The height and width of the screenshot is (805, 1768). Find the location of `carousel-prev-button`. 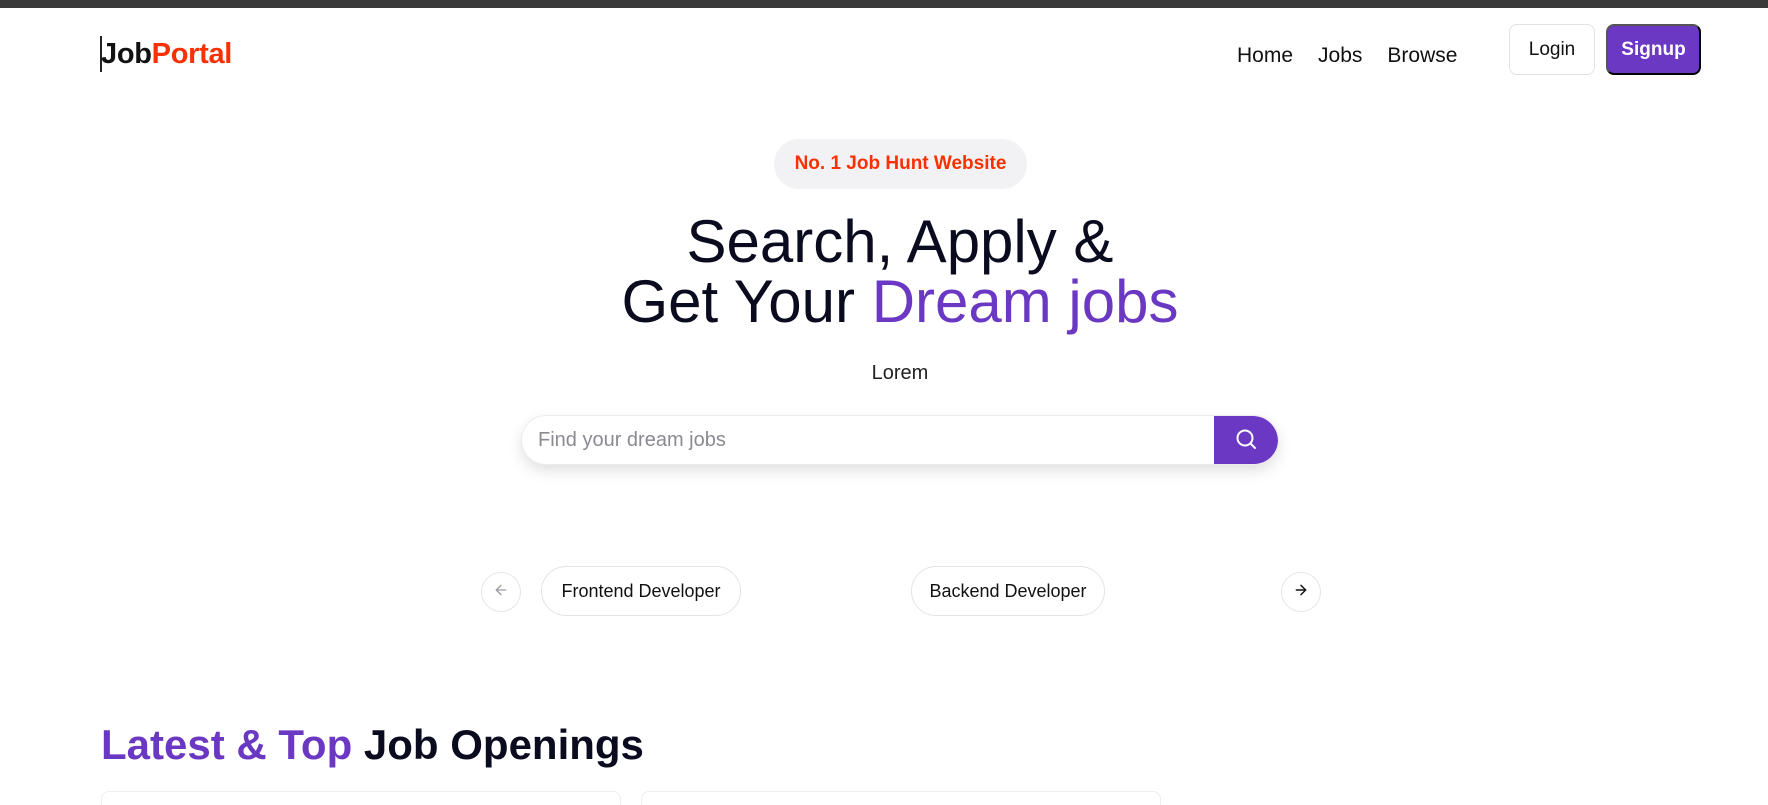

carousel-prev-button is located at coordinates (501, 592).